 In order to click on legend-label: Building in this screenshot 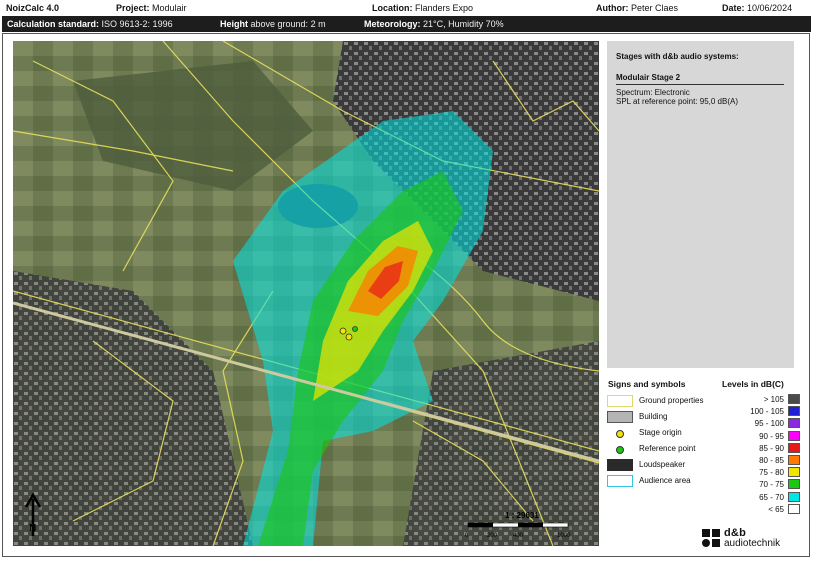, I will do `click(653, 416)`.